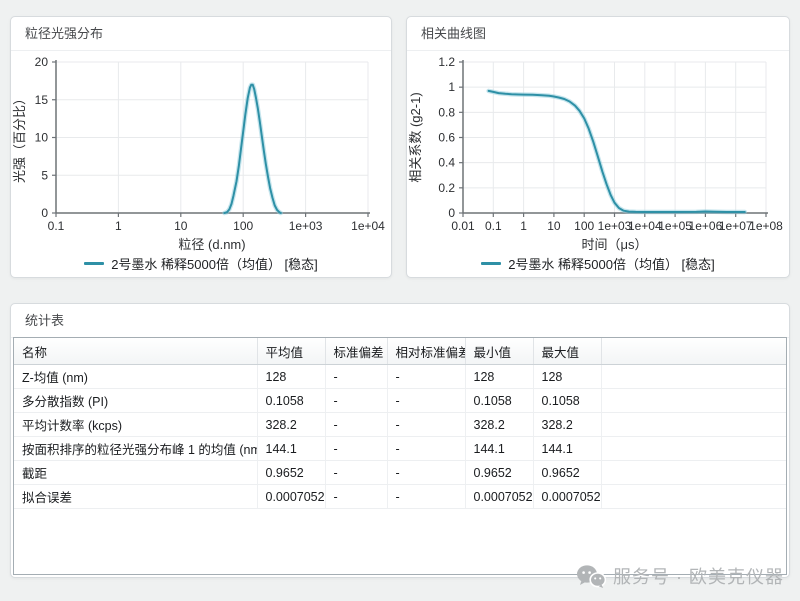 This screenshot has height=601, width=800. I want to click on intensity-panel-title: 粒径光强分布, so click(201, 34).